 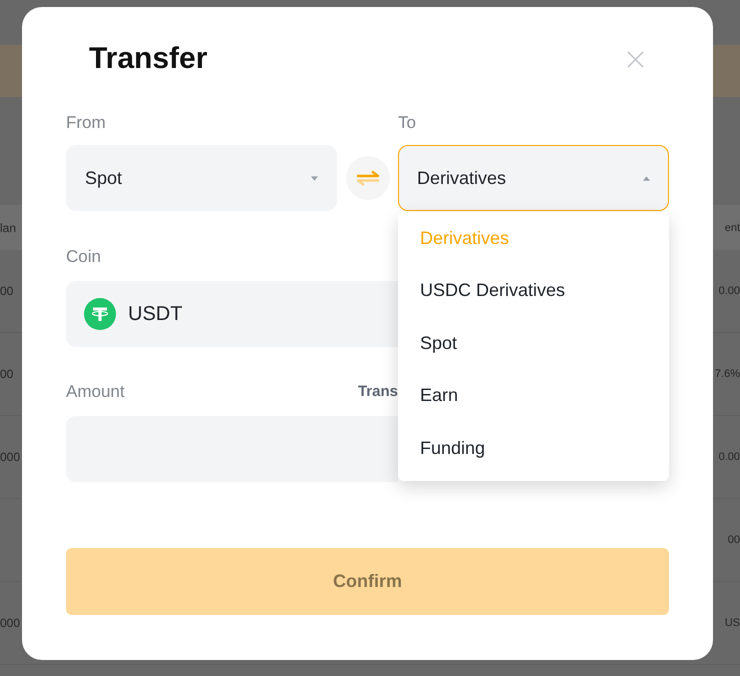 I want to click on table-cell: 7.6%, so click(x=727, y=374).